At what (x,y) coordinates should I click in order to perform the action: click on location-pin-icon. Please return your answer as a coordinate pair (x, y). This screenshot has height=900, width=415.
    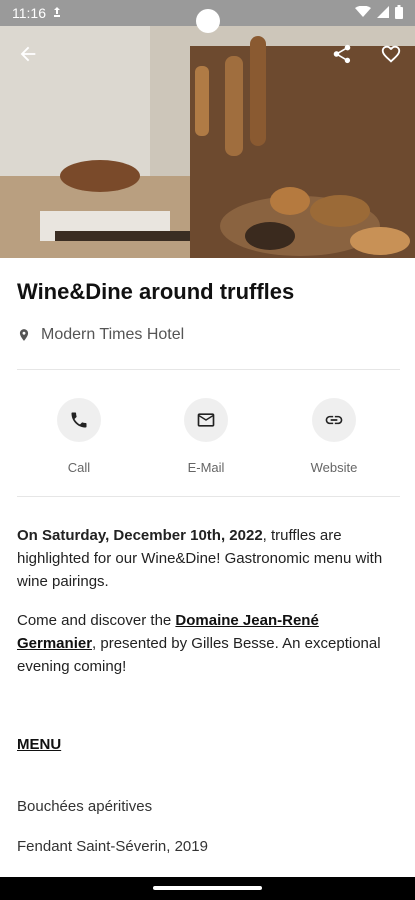
    Looking at the image, I should click on (24, 335).